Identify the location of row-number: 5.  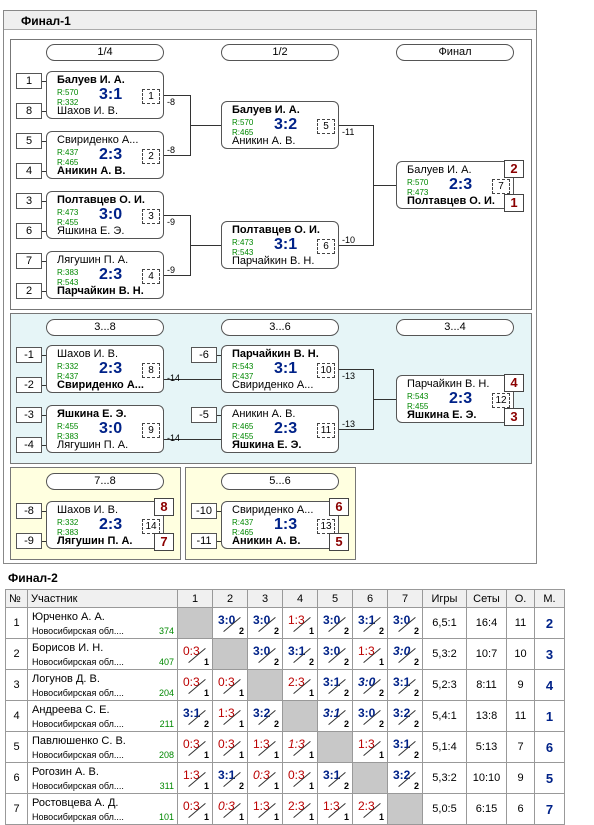
(16, 747).